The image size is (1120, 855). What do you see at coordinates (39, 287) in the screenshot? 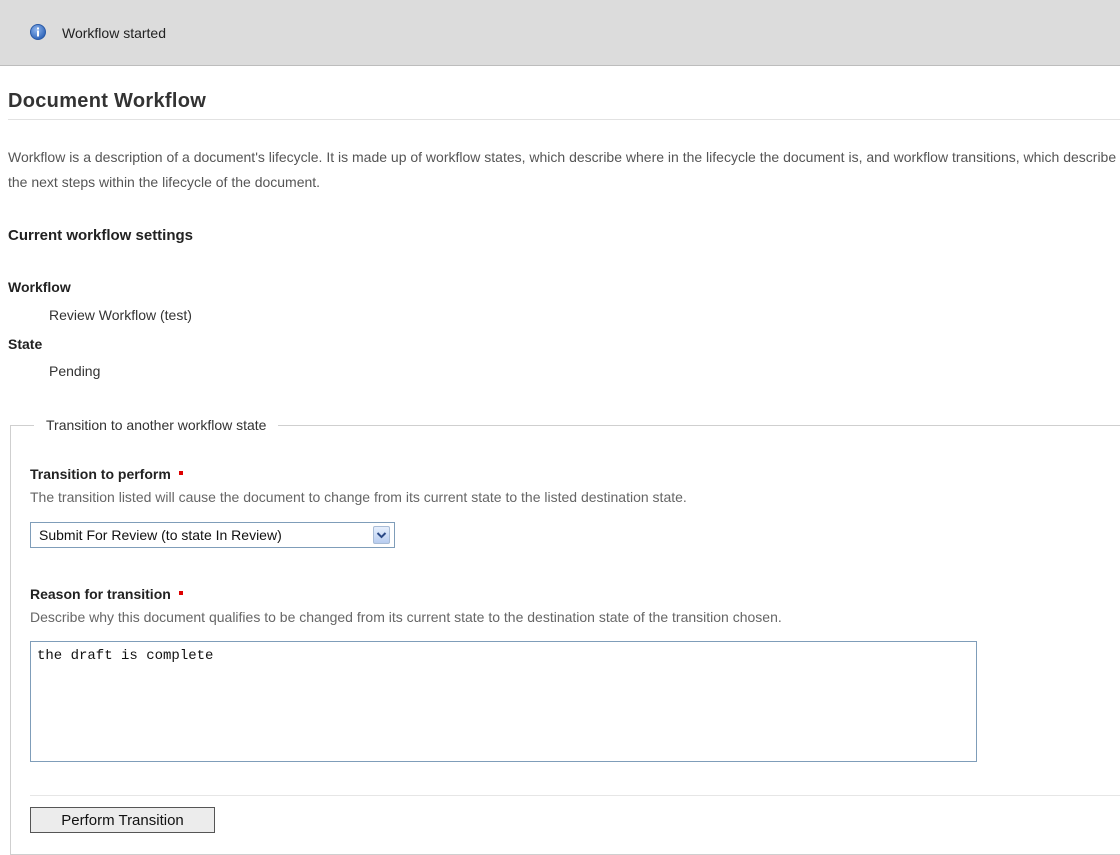
I see `workflow-label: Workflow` at bounding box center [39, 287].